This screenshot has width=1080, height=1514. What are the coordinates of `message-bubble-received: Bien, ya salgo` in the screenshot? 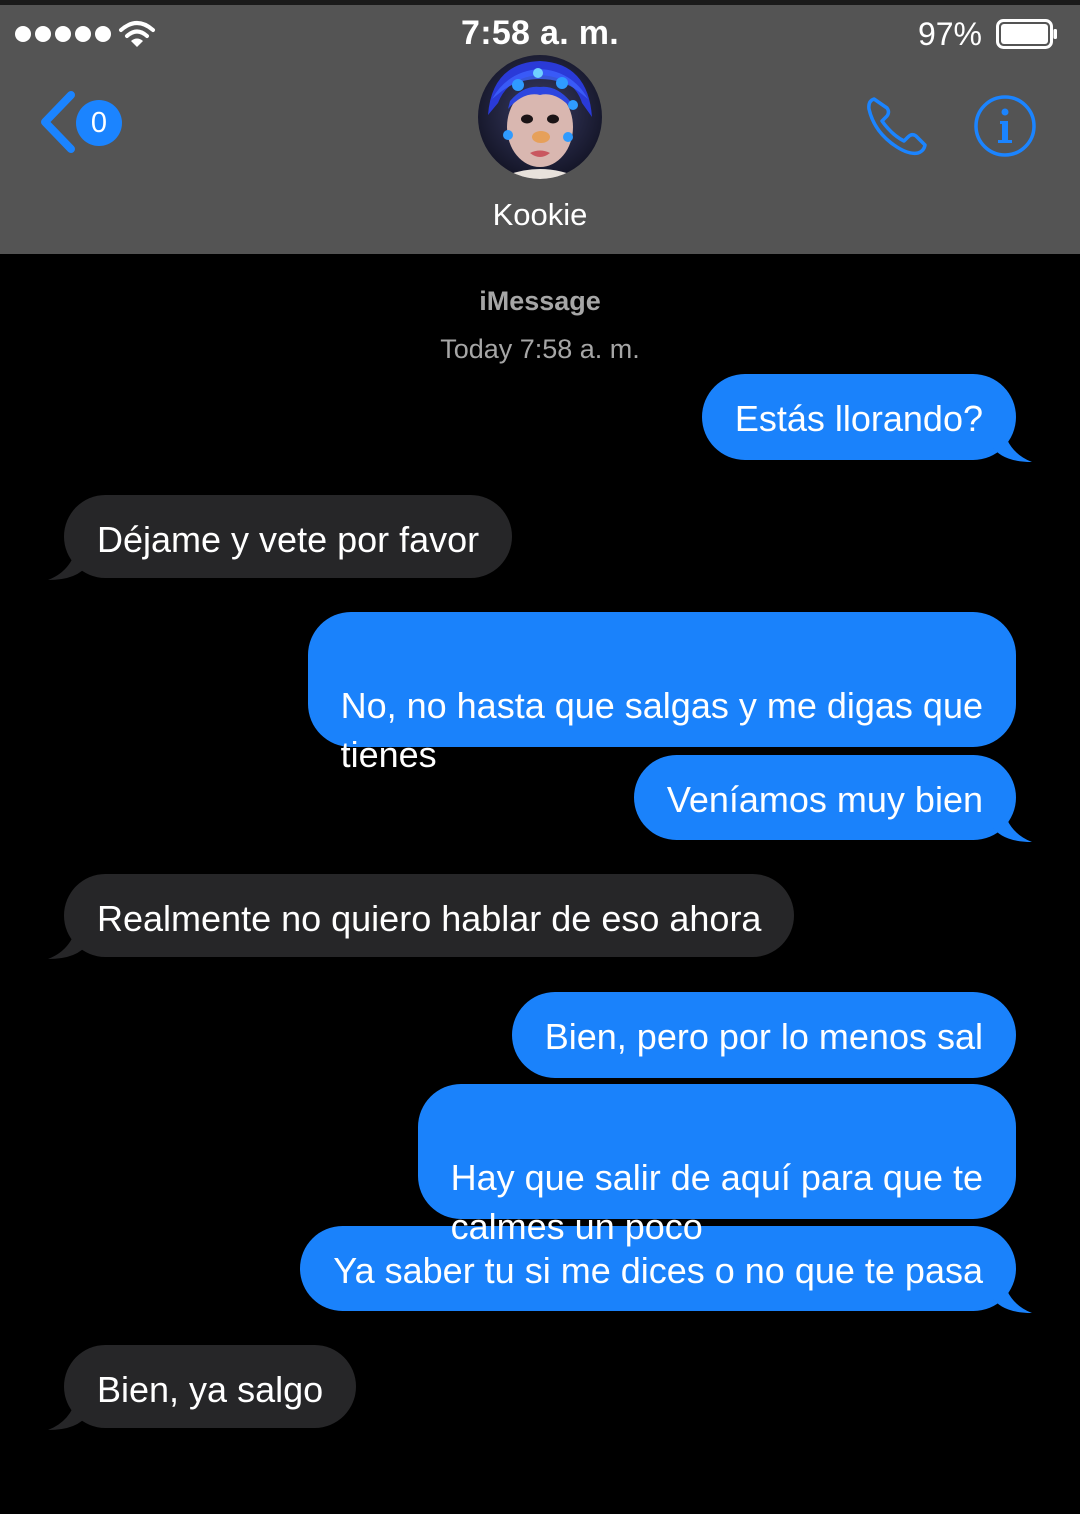 It's located at (202, 1387).